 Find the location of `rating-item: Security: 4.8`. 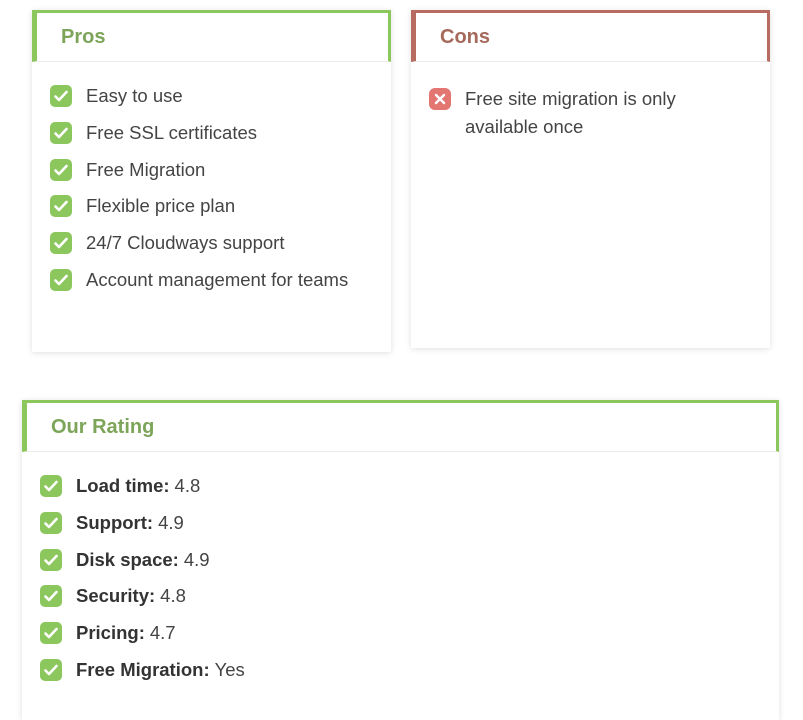

rating-item: Security: 4.8 is located at coordinates (409, 603).